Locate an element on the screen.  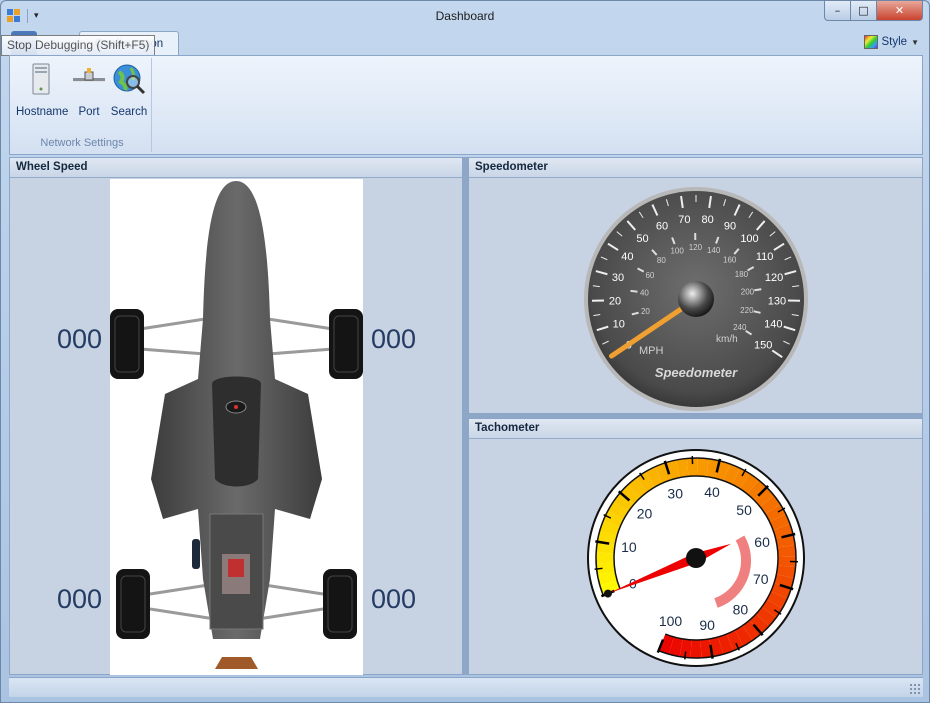
front-left-speed: 000 is located at coordinates (80, 339).